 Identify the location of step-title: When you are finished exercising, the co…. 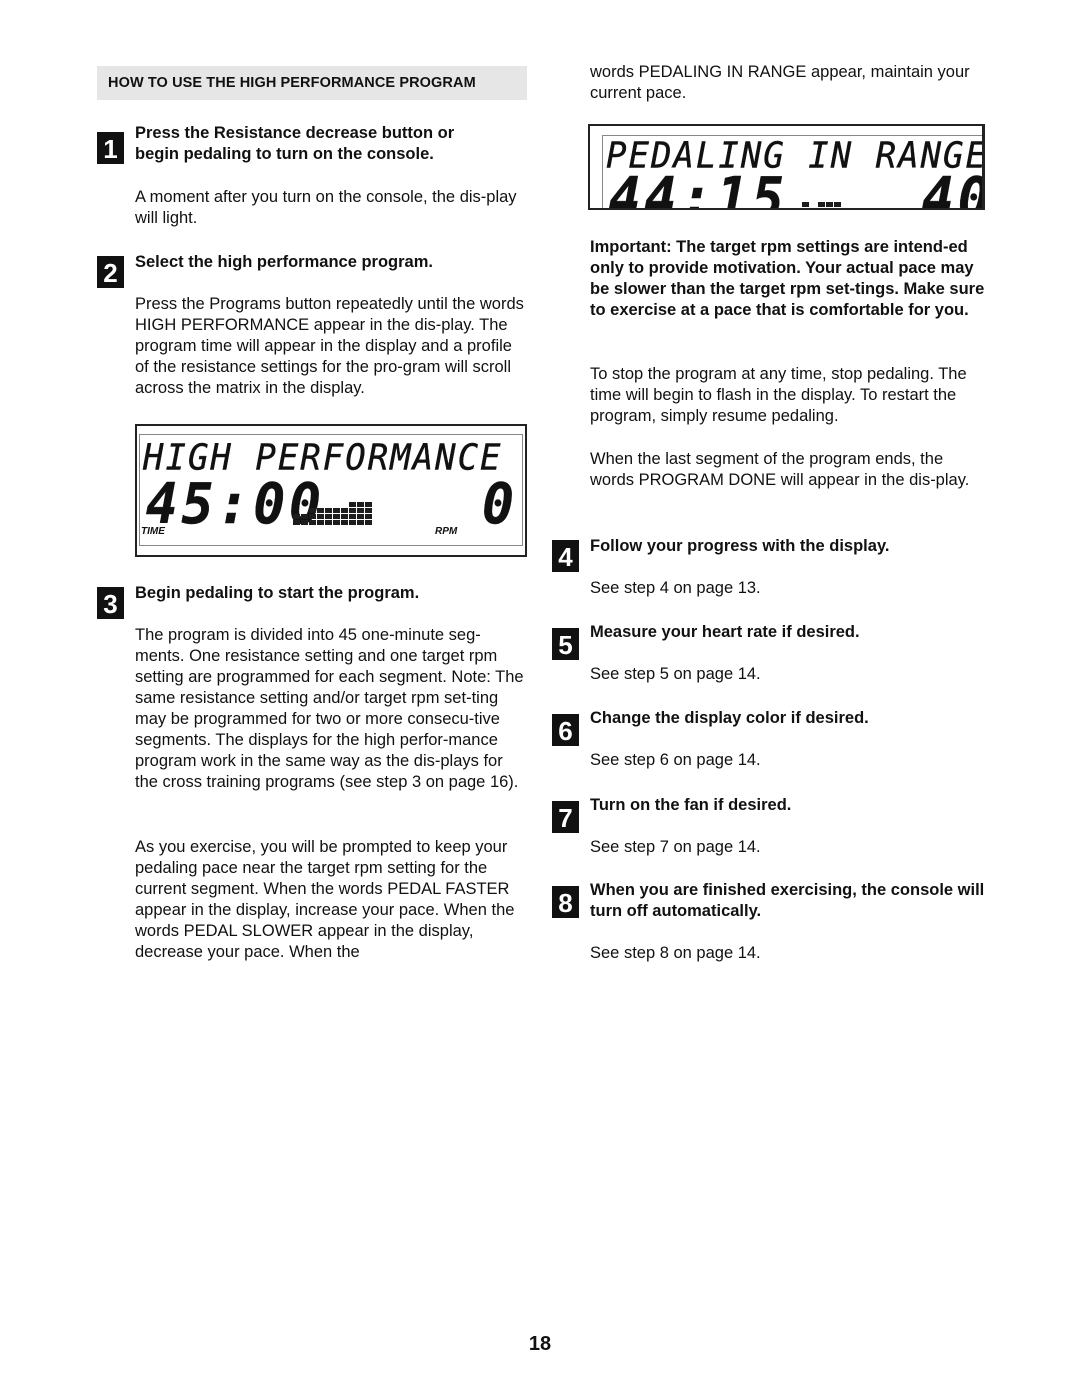
(787, 900).